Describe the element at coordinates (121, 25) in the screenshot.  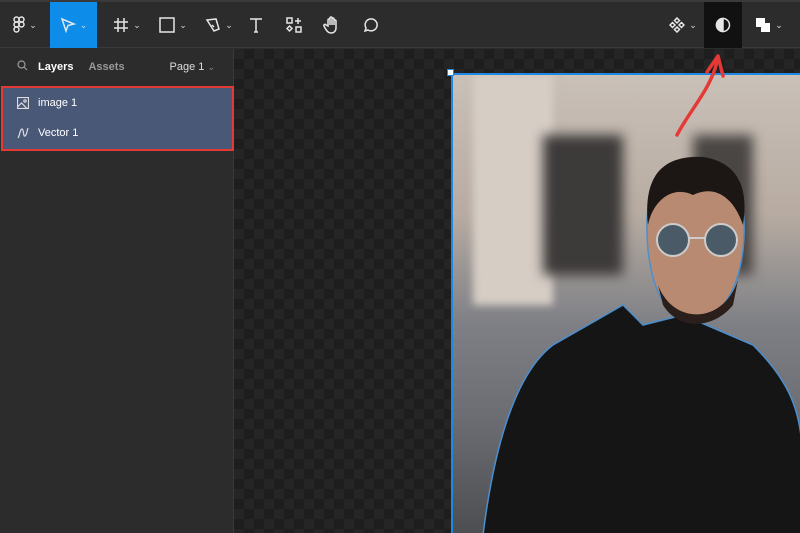
I see `frame-icon` at that location.